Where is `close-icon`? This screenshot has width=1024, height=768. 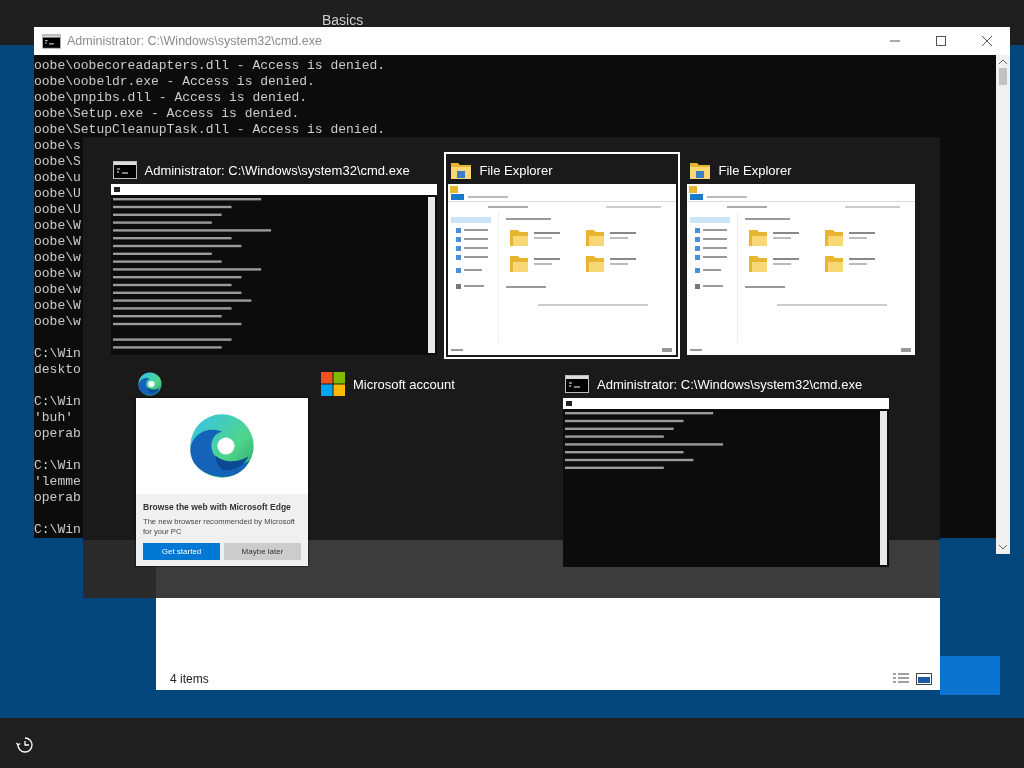 close-icon is located at coordinates (987, 41).